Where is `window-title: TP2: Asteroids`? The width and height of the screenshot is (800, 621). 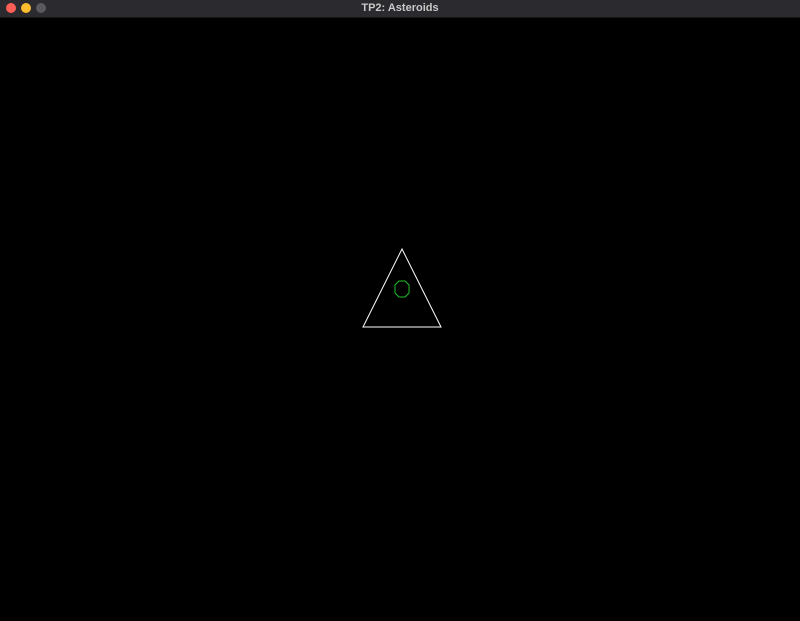 window-title: TP2: Asteroids is located at coordinates (400, 8).